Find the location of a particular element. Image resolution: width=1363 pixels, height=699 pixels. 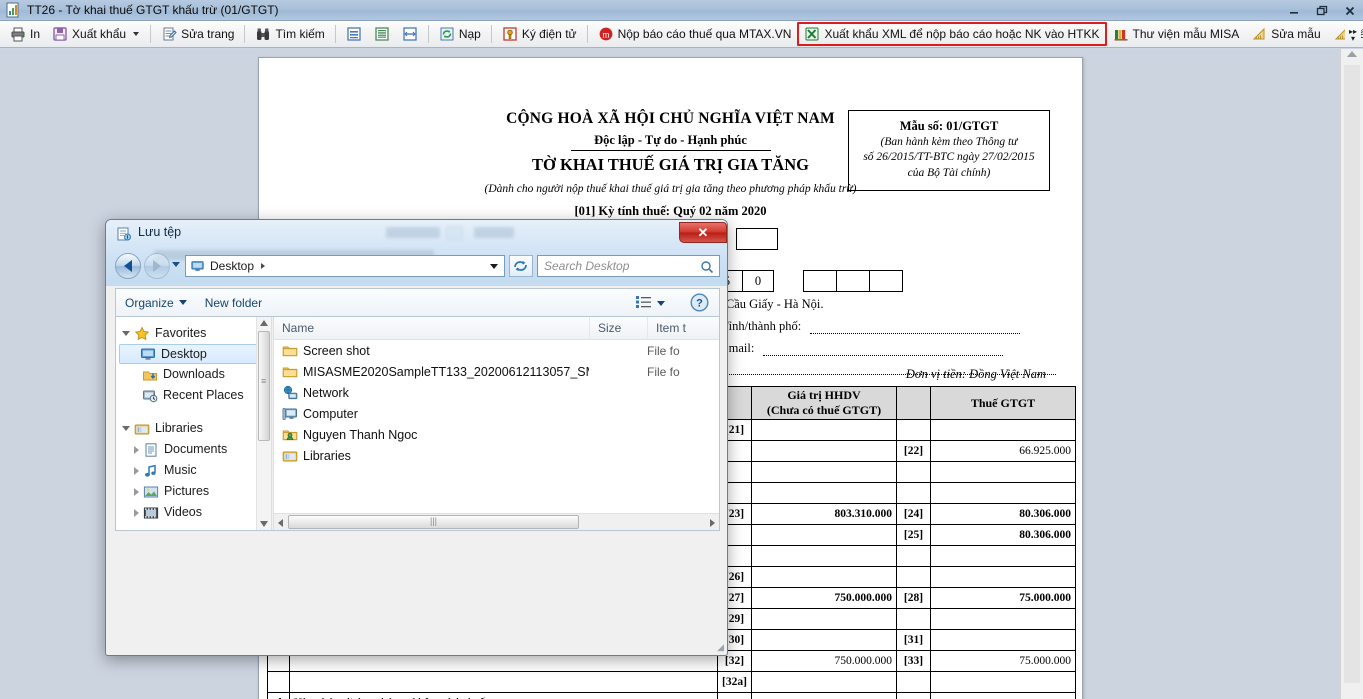

history-dropdown-icon is located at coordinates (176, 264).